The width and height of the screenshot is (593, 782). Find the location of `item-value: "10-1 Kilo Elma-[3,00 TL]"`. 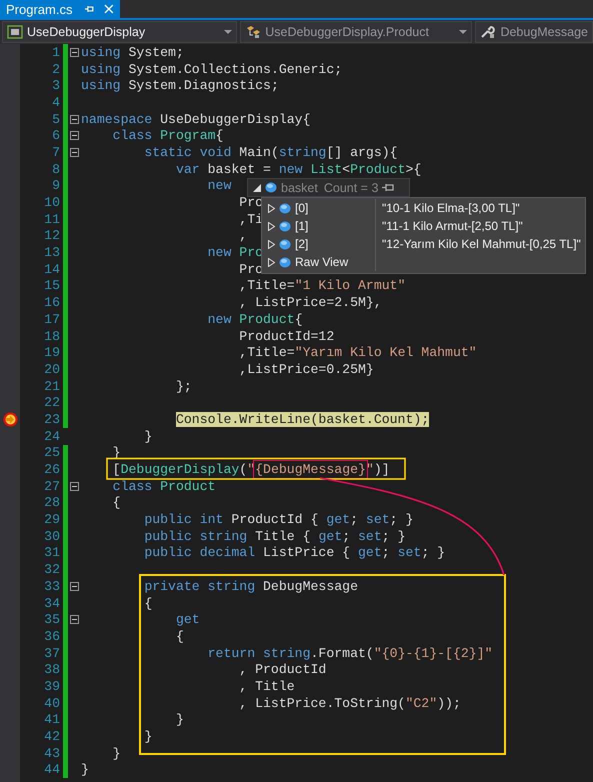

item-value: "10-1 Kilo Elma-[3,00 TL]" is located at coordinates (451, 208).